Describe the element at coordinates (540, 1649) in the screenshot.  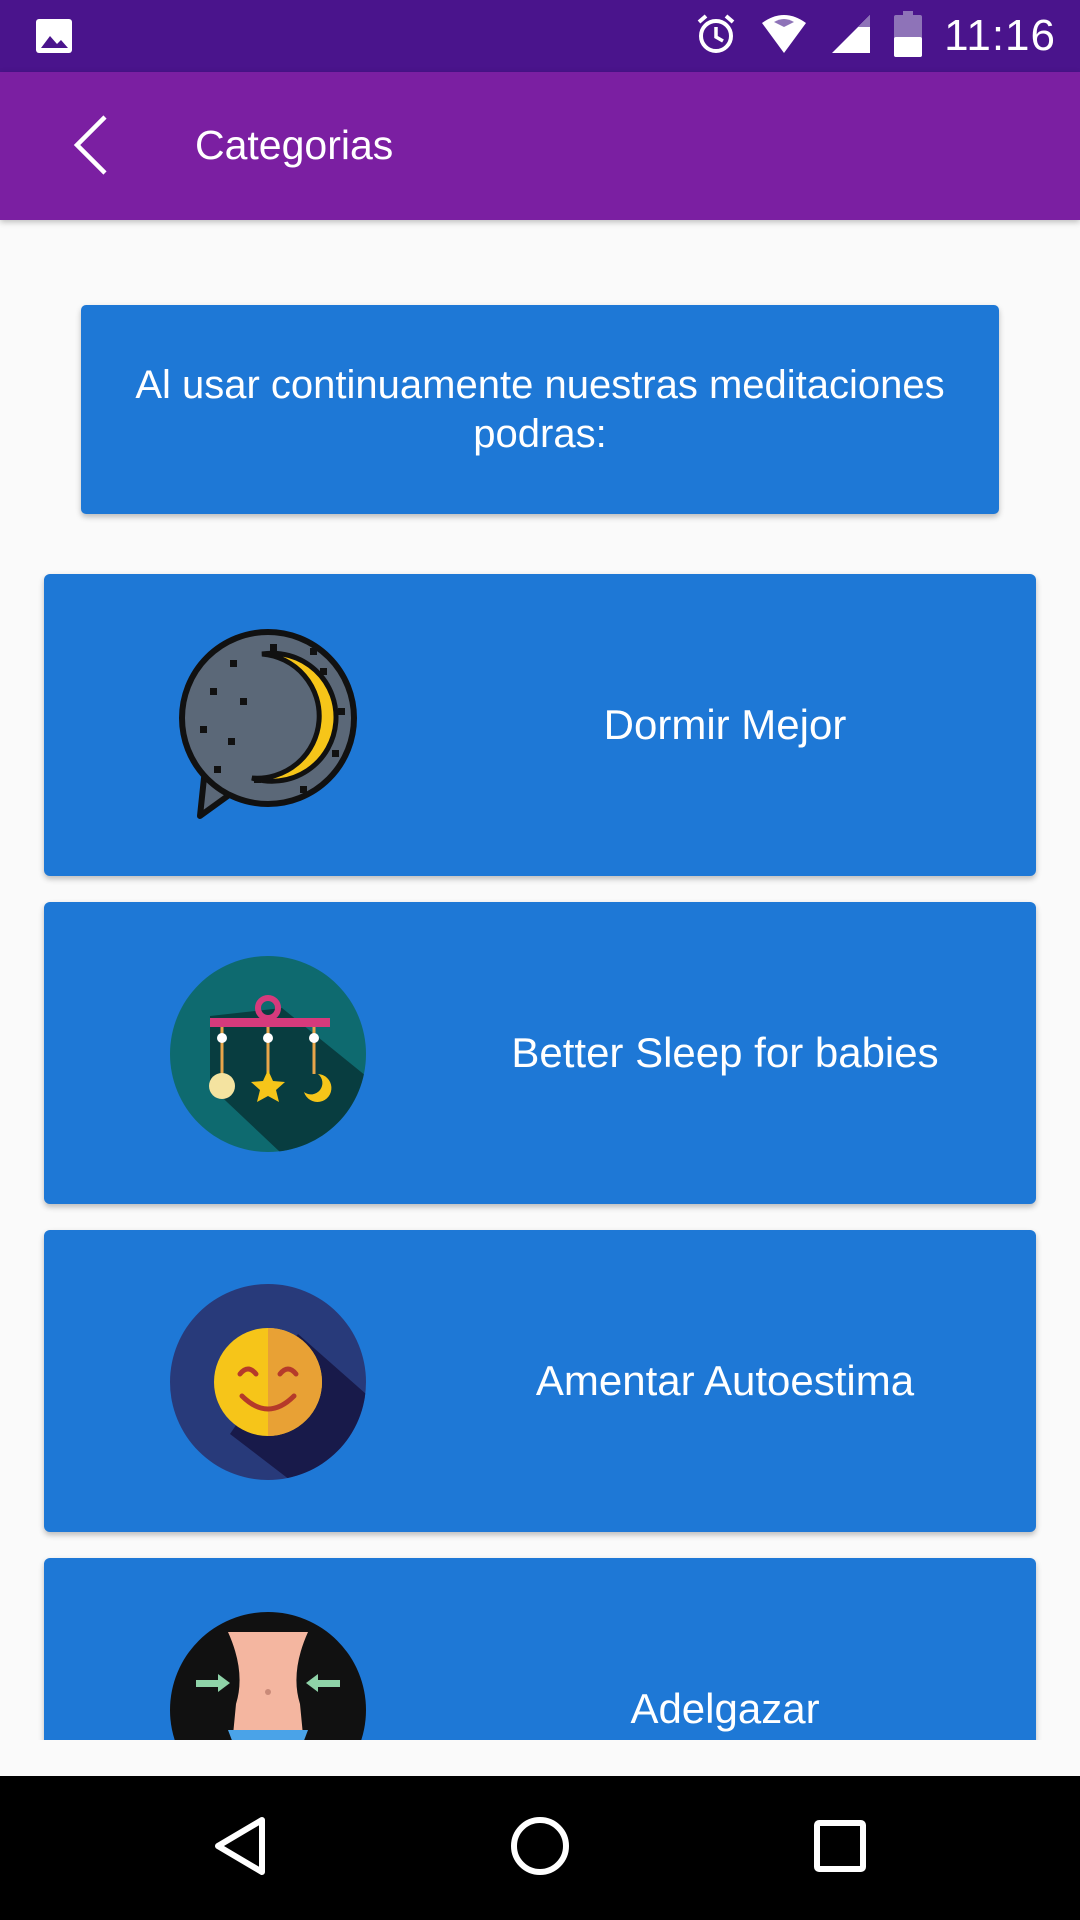
I see `category-card-adelgazar: Adelgazar` at that location.